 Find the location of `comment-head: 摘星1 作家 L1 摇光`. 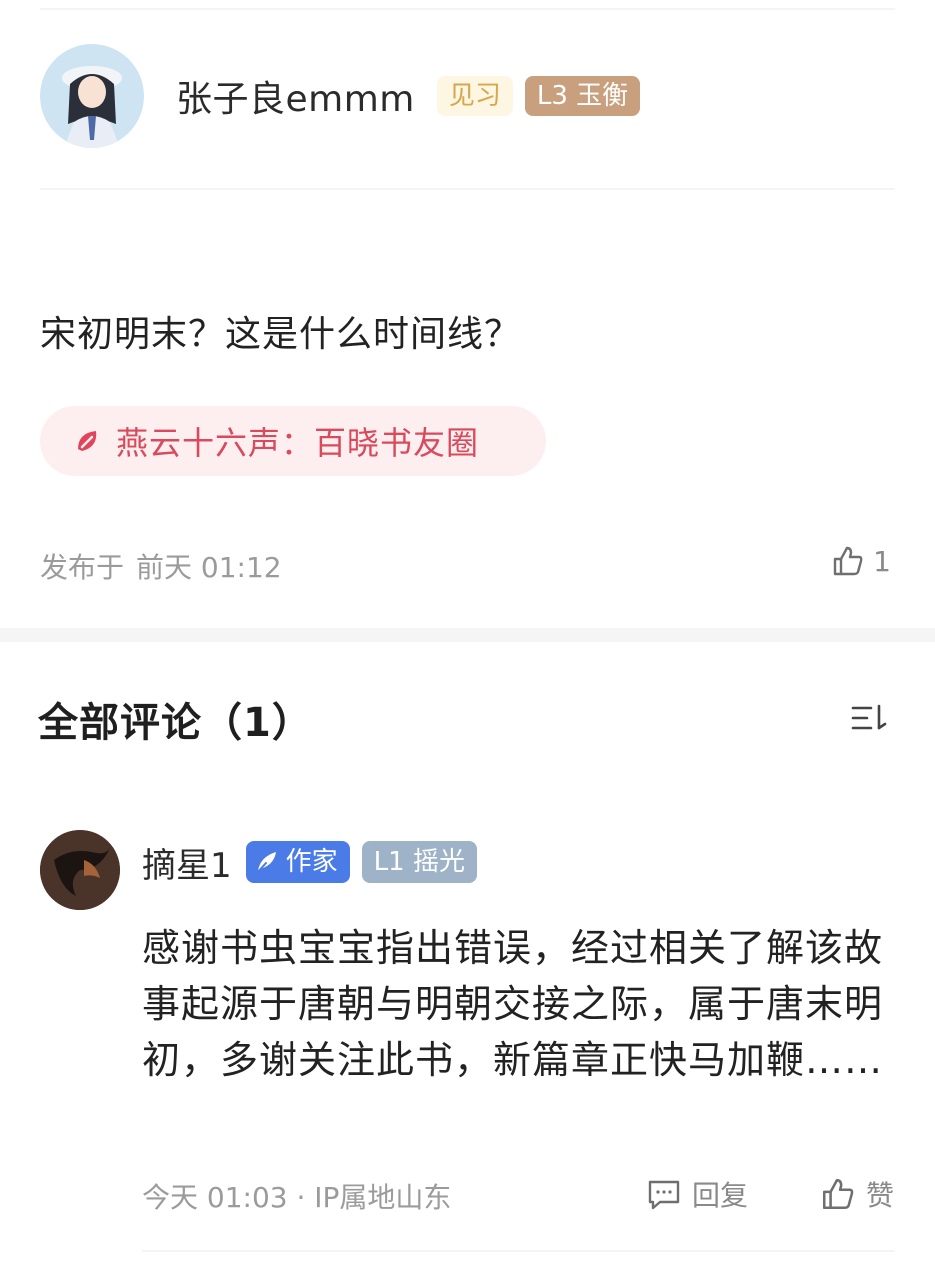

comment-head: 摘星1 作家 L1 摇光 is located at coordinates (309, 862).